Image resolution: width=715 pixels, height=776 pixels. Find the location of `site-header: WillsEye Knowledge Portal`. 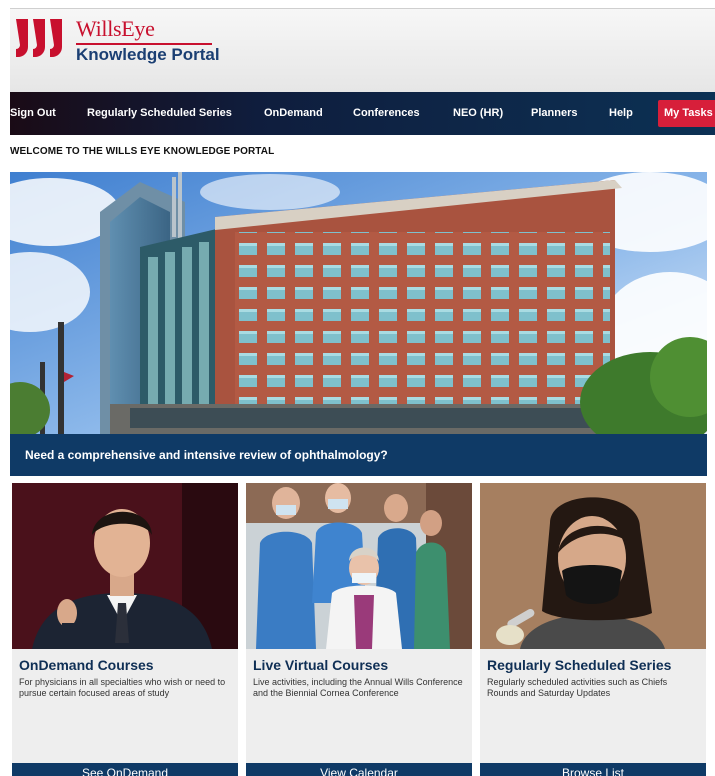

site-header: WillsEye Knowledge Portal is located at coordinates (362, 50).